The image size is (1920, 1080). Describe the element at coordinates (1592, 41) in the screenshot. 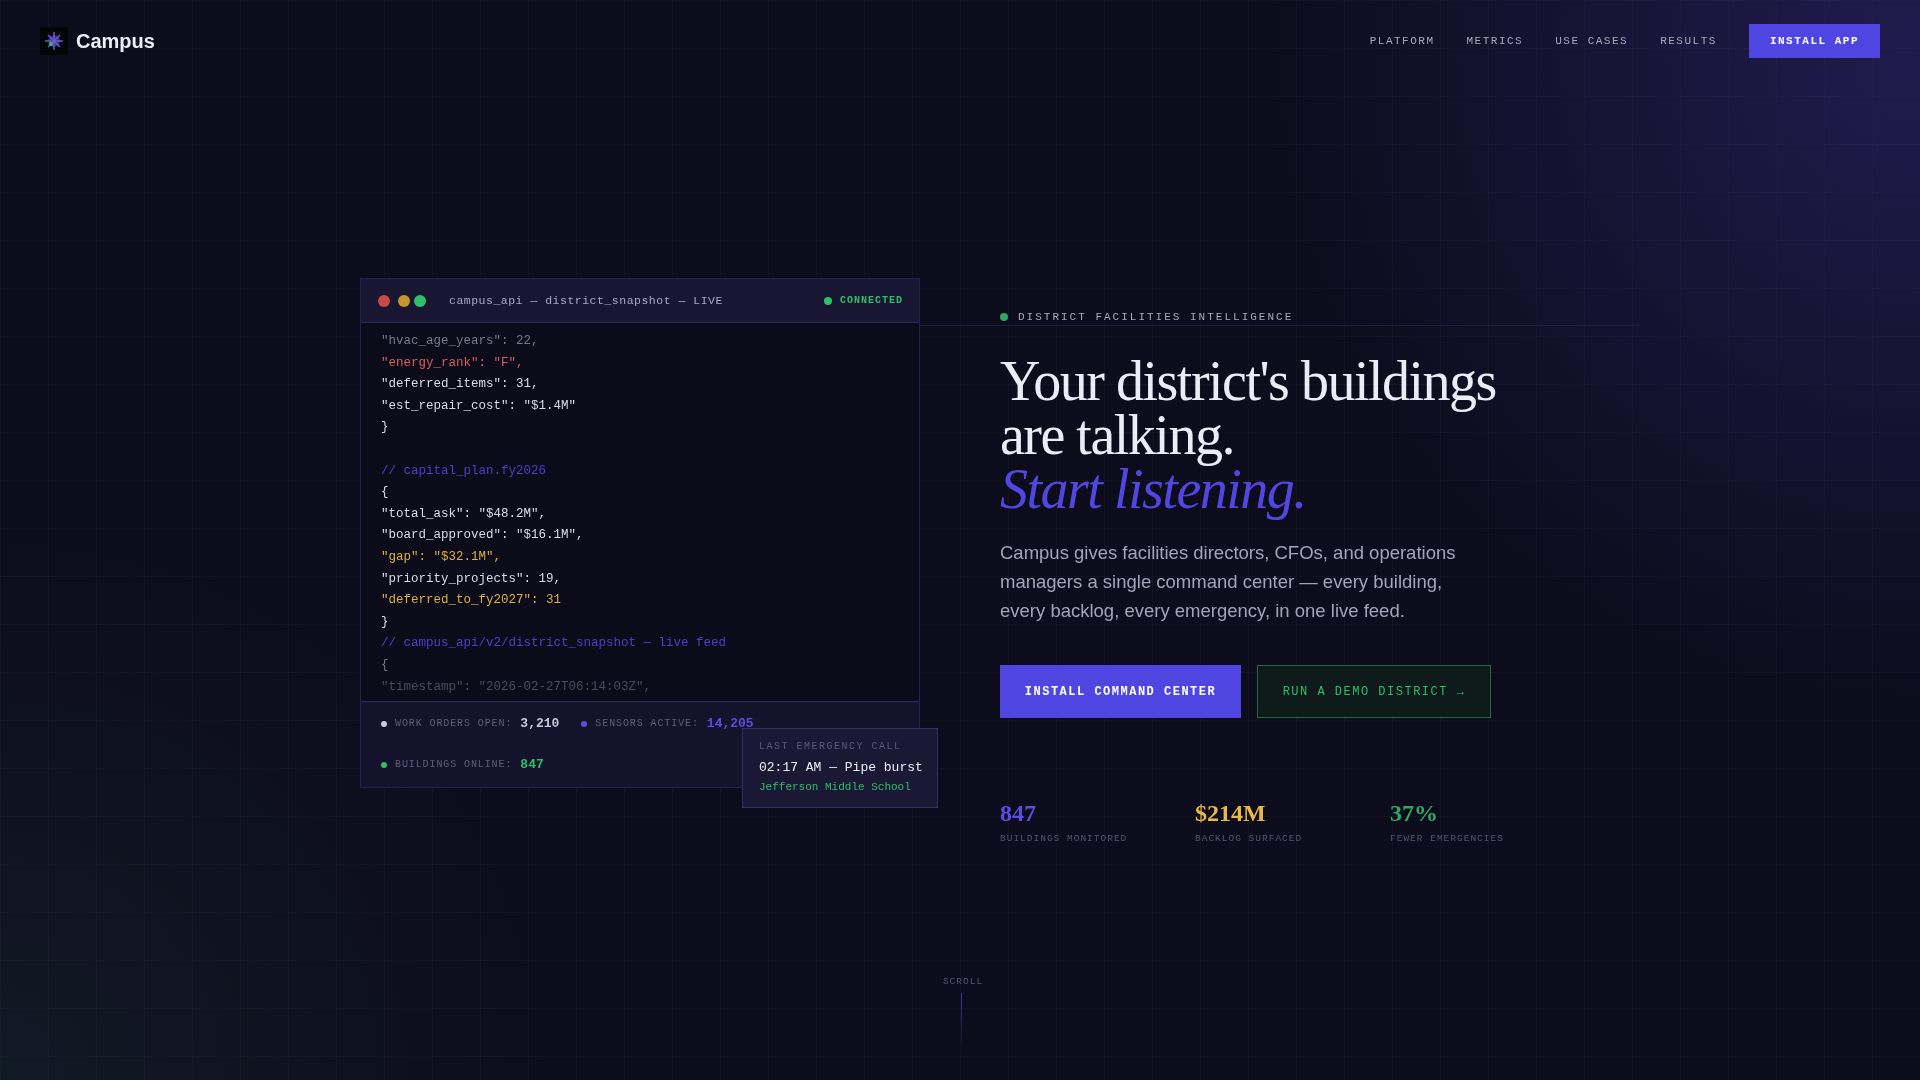

I see `nav-link: USE CASES` at that location.